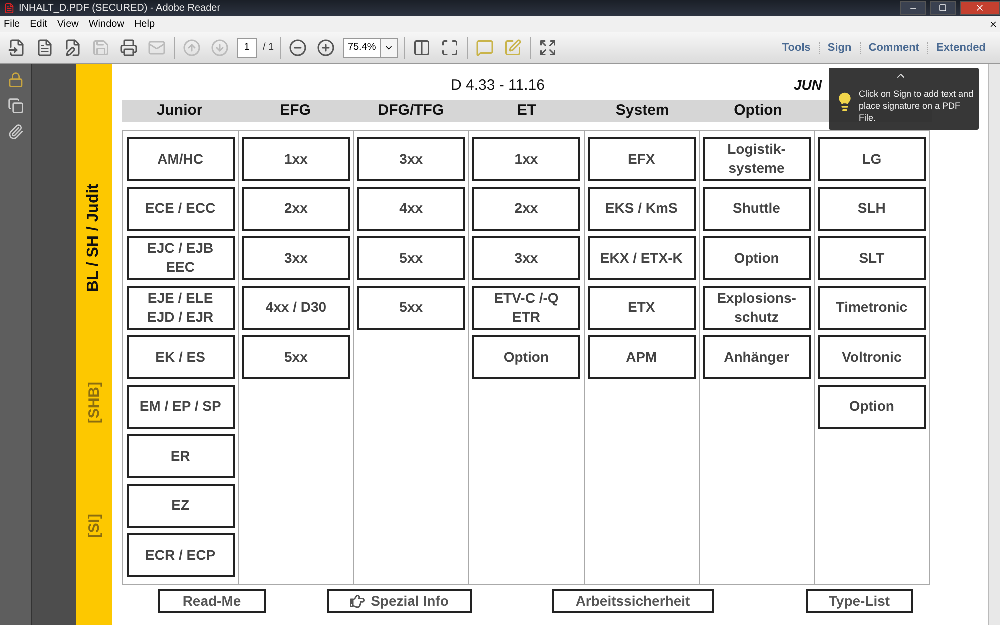  What do you see at coordinates (94, 238) in the screenshot?
I see `side-label: BL / SH / Judit` at bounding box center [94, 238].